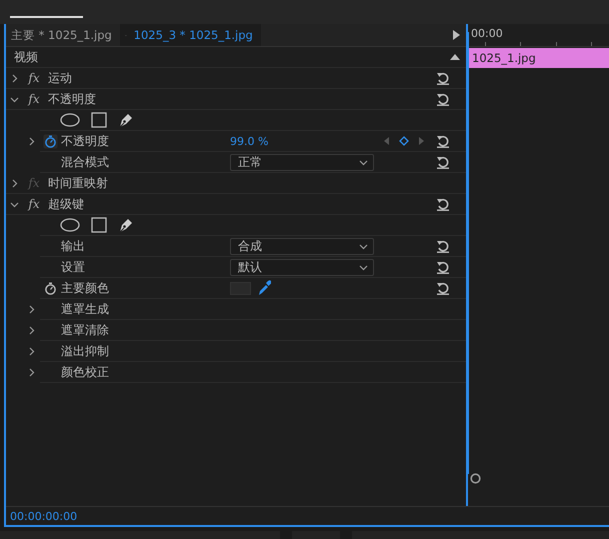 This screenshot has width=609, height=539. What do you see at coordinates (249, 141) in the screenshot?
I see `parameter-value: 99.0 %` at bounding box center [249, 141].